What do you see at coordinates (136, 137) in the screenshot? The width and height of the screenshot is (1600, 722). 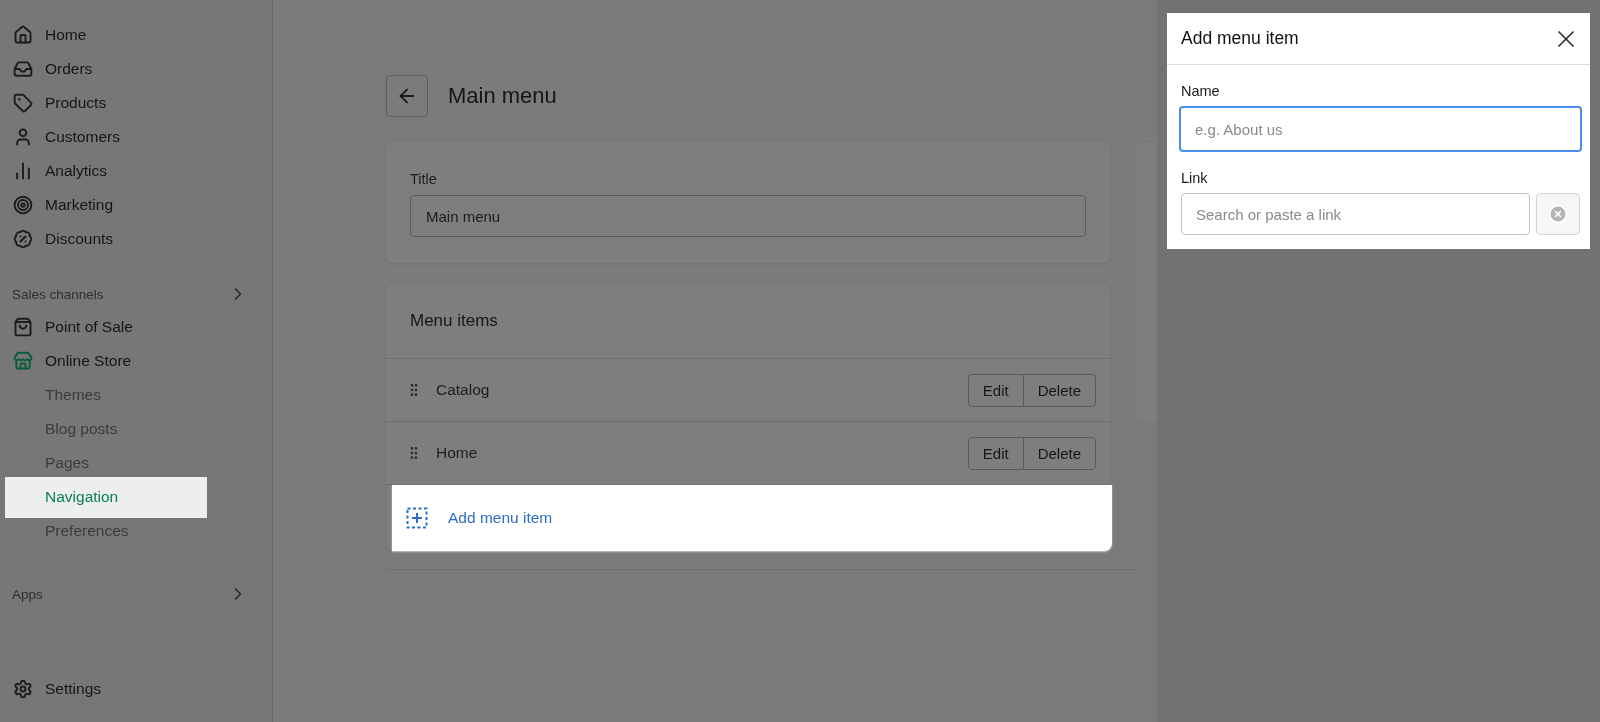 I see `nav-item: Customers` at bounding box center [136, 137].